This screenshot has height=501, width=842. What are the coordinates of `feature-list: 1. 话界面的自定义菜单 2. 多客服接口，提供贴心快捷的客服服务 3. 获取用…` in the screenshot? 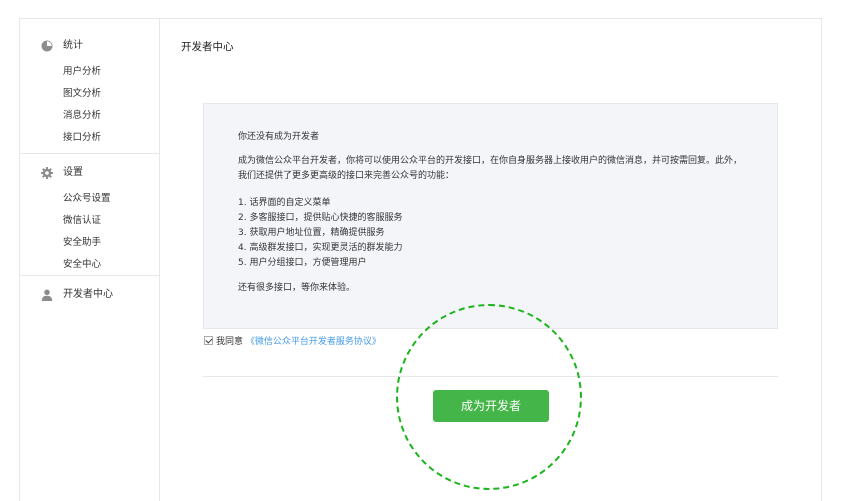 It's located at (490, 233).